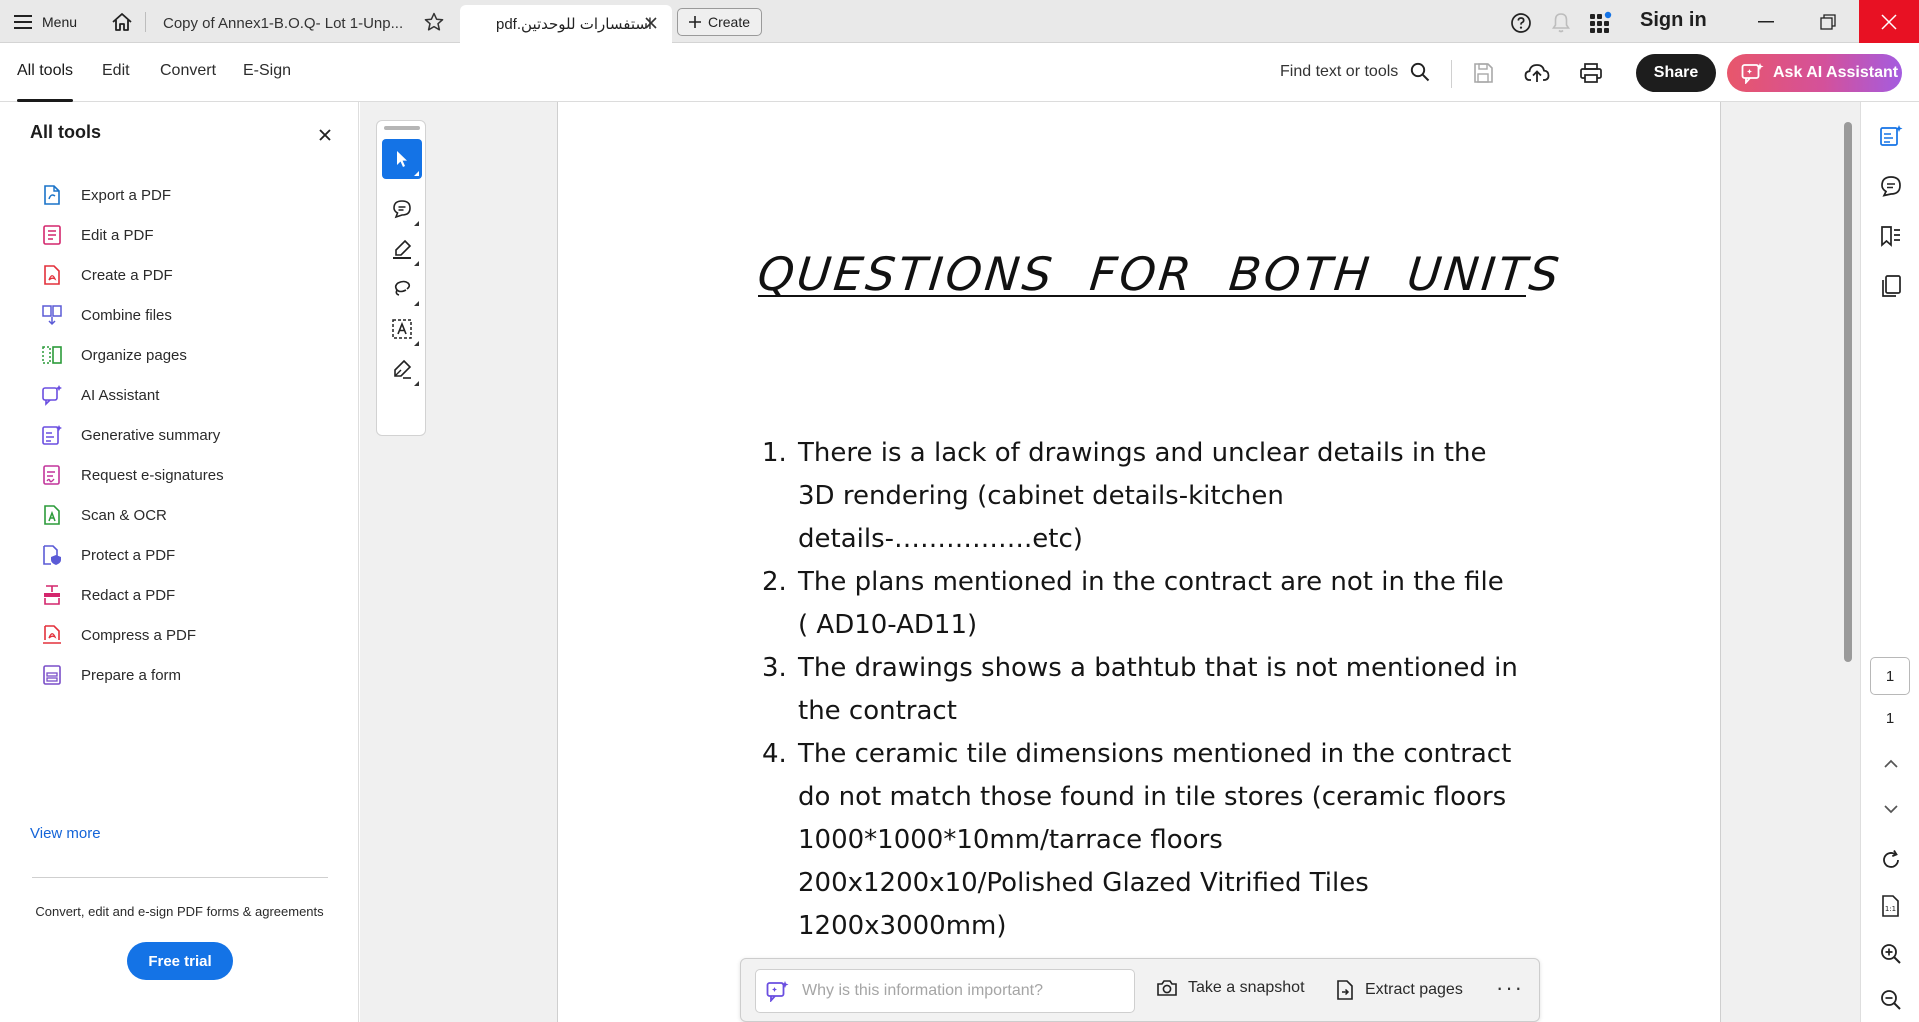 This screenshot has height=1022, width=1919. Describe the element at coordinates (719, 22) in the screenshot. I see `create-button: Create` at that location.